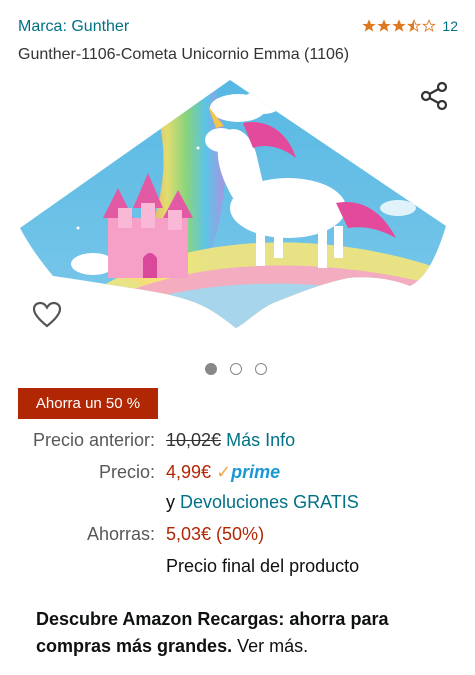 The image size is (475, 675). I want to click on prime-check-icon: ✓, so click(224, 472).